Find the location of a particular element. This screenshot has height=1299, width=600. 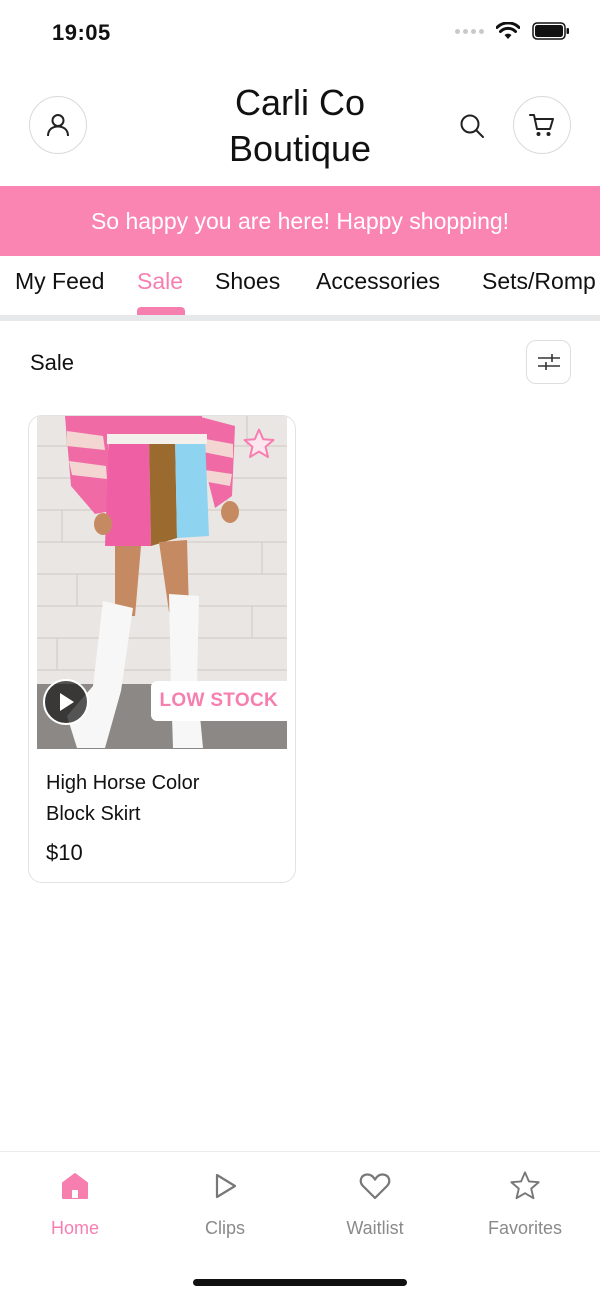

section-title: Sale is located at coordinates (52, 362).